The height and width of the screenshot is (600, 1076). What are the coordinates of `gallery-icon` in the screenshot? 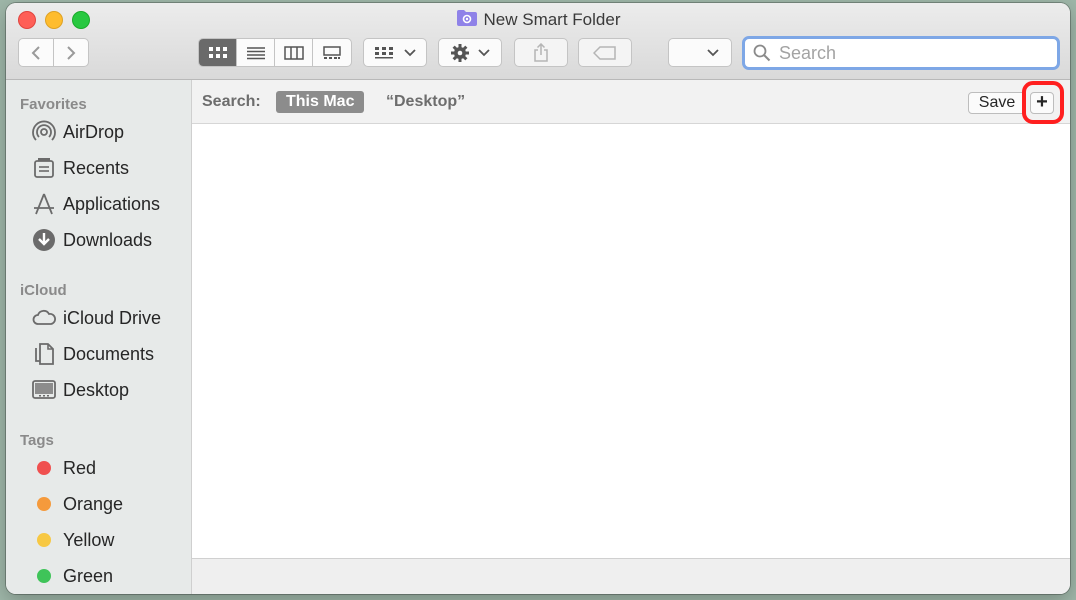 It's located at (332, 52).